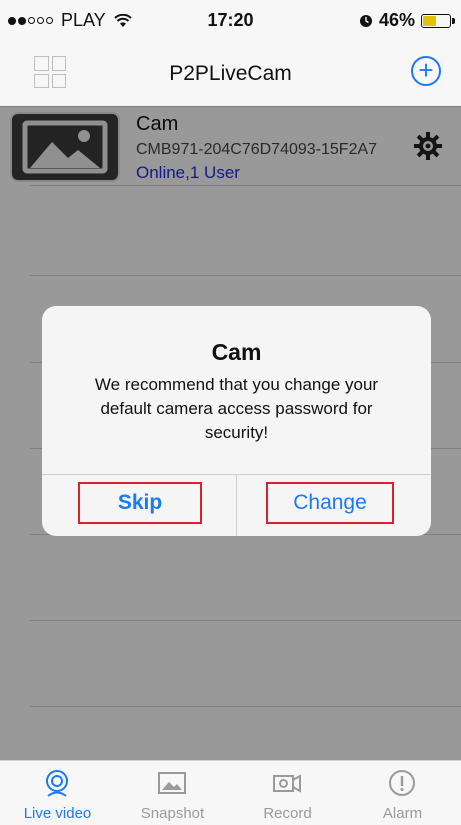  Describe the element at coordinates (172, 783) in the screenshot. I see `image-icon` at that location.